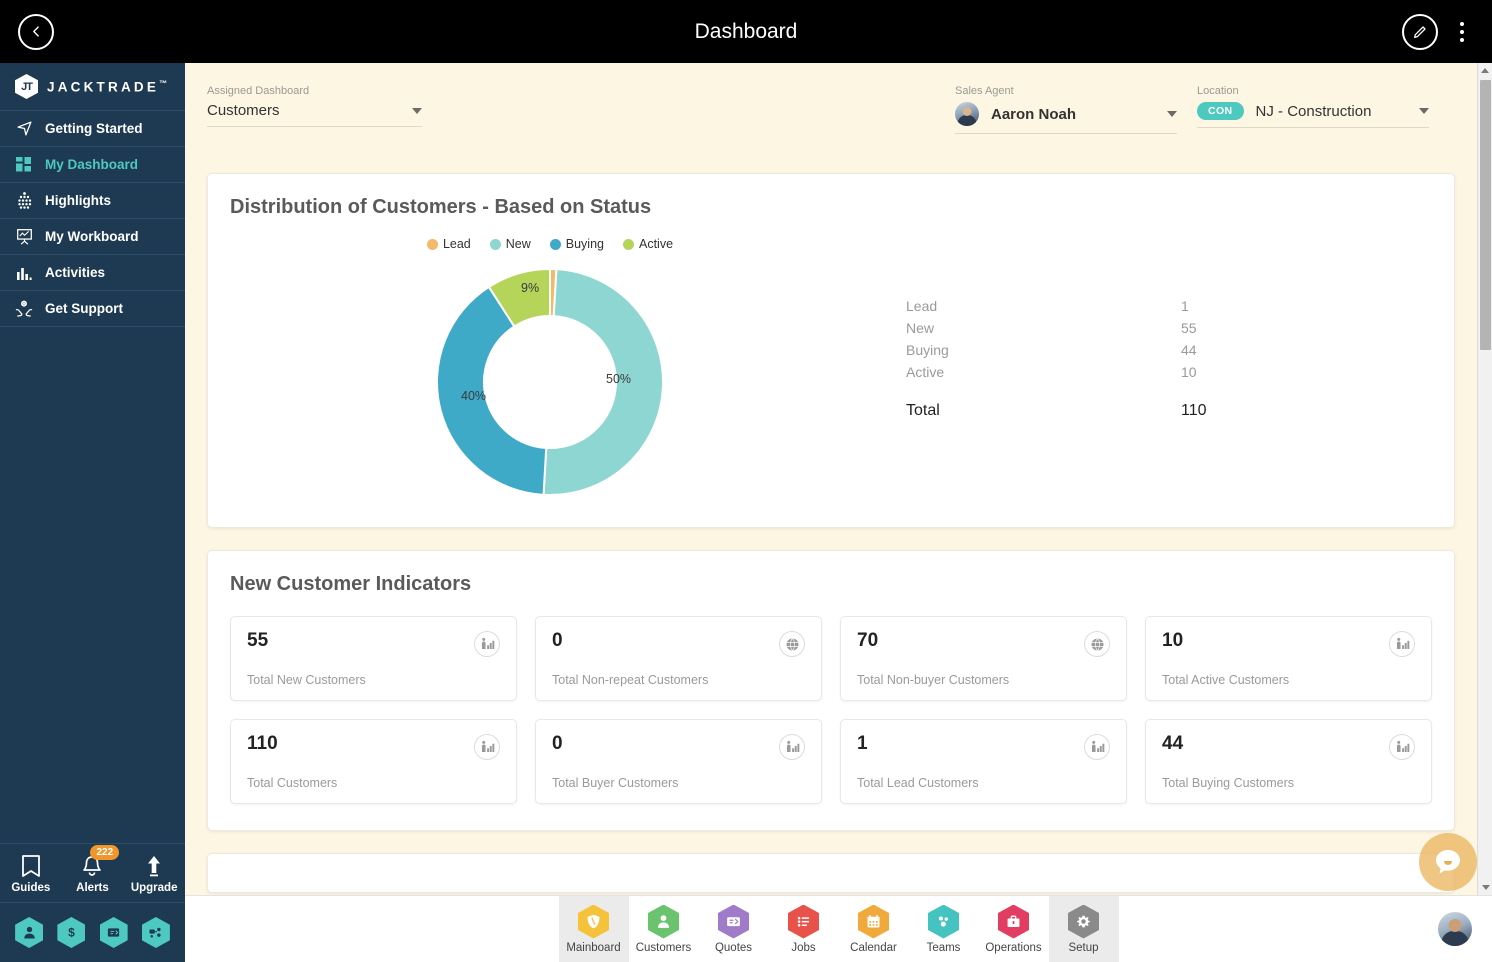 This screenshot has width=1492, height=962. Describe the element at coordinates (920, 328) in the screenshot. I see `stat-key: New` at that location.